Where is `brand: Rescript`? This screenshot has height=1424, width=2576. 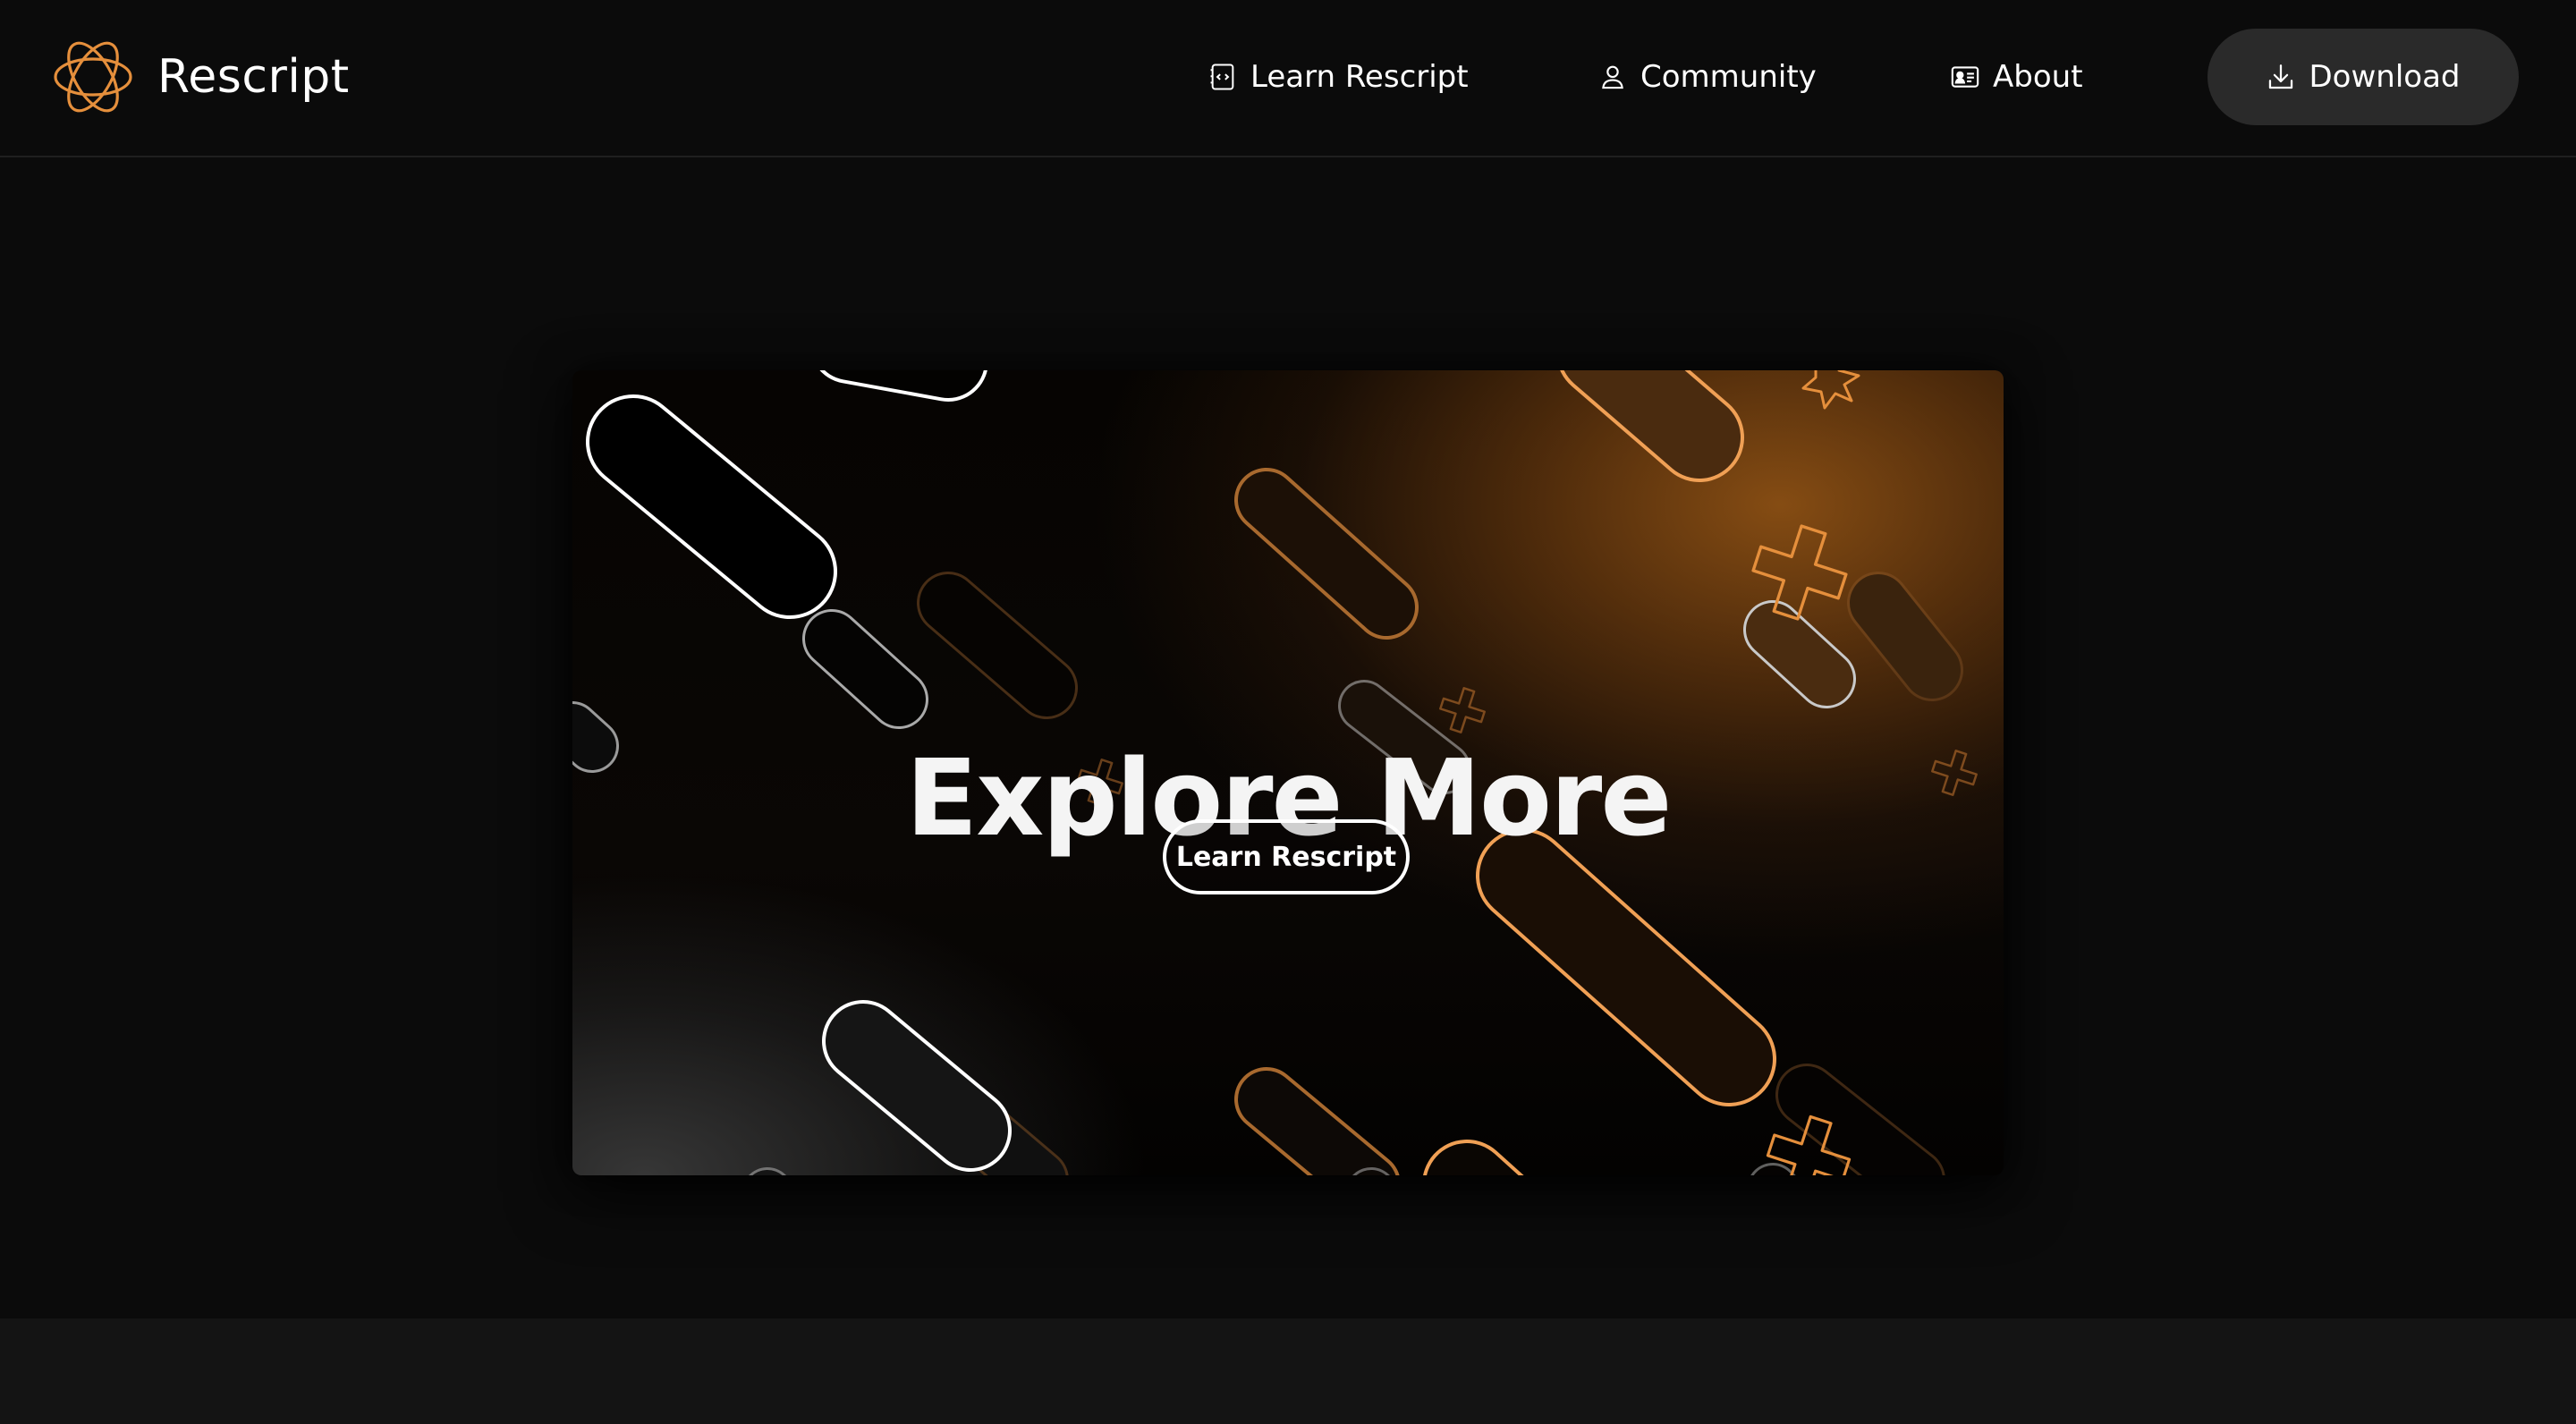 brand: Rescript is located at coordinates (200, 77).